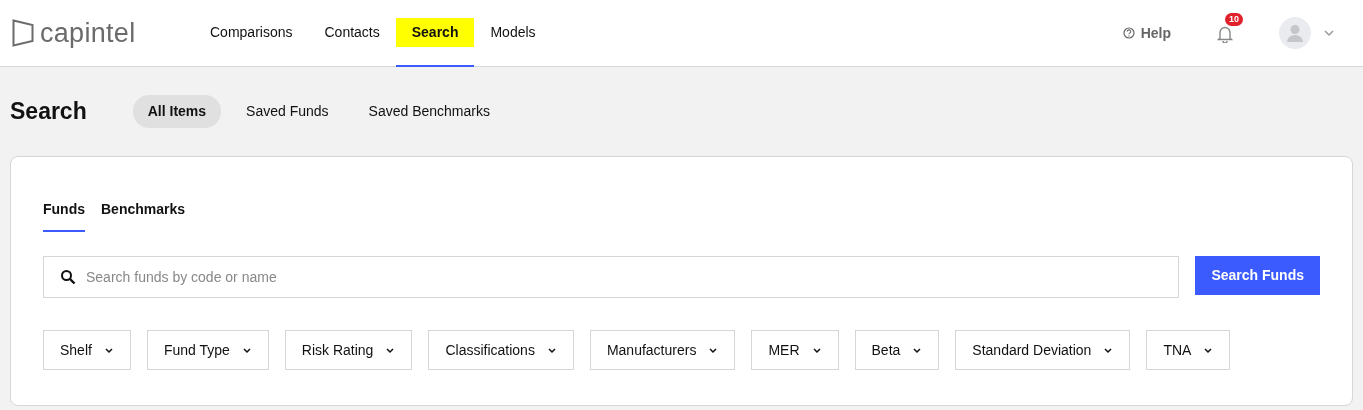 The height and width of the screenshot is (410, 1363). I want to click on view-tab: All Items, so click(177, 111).